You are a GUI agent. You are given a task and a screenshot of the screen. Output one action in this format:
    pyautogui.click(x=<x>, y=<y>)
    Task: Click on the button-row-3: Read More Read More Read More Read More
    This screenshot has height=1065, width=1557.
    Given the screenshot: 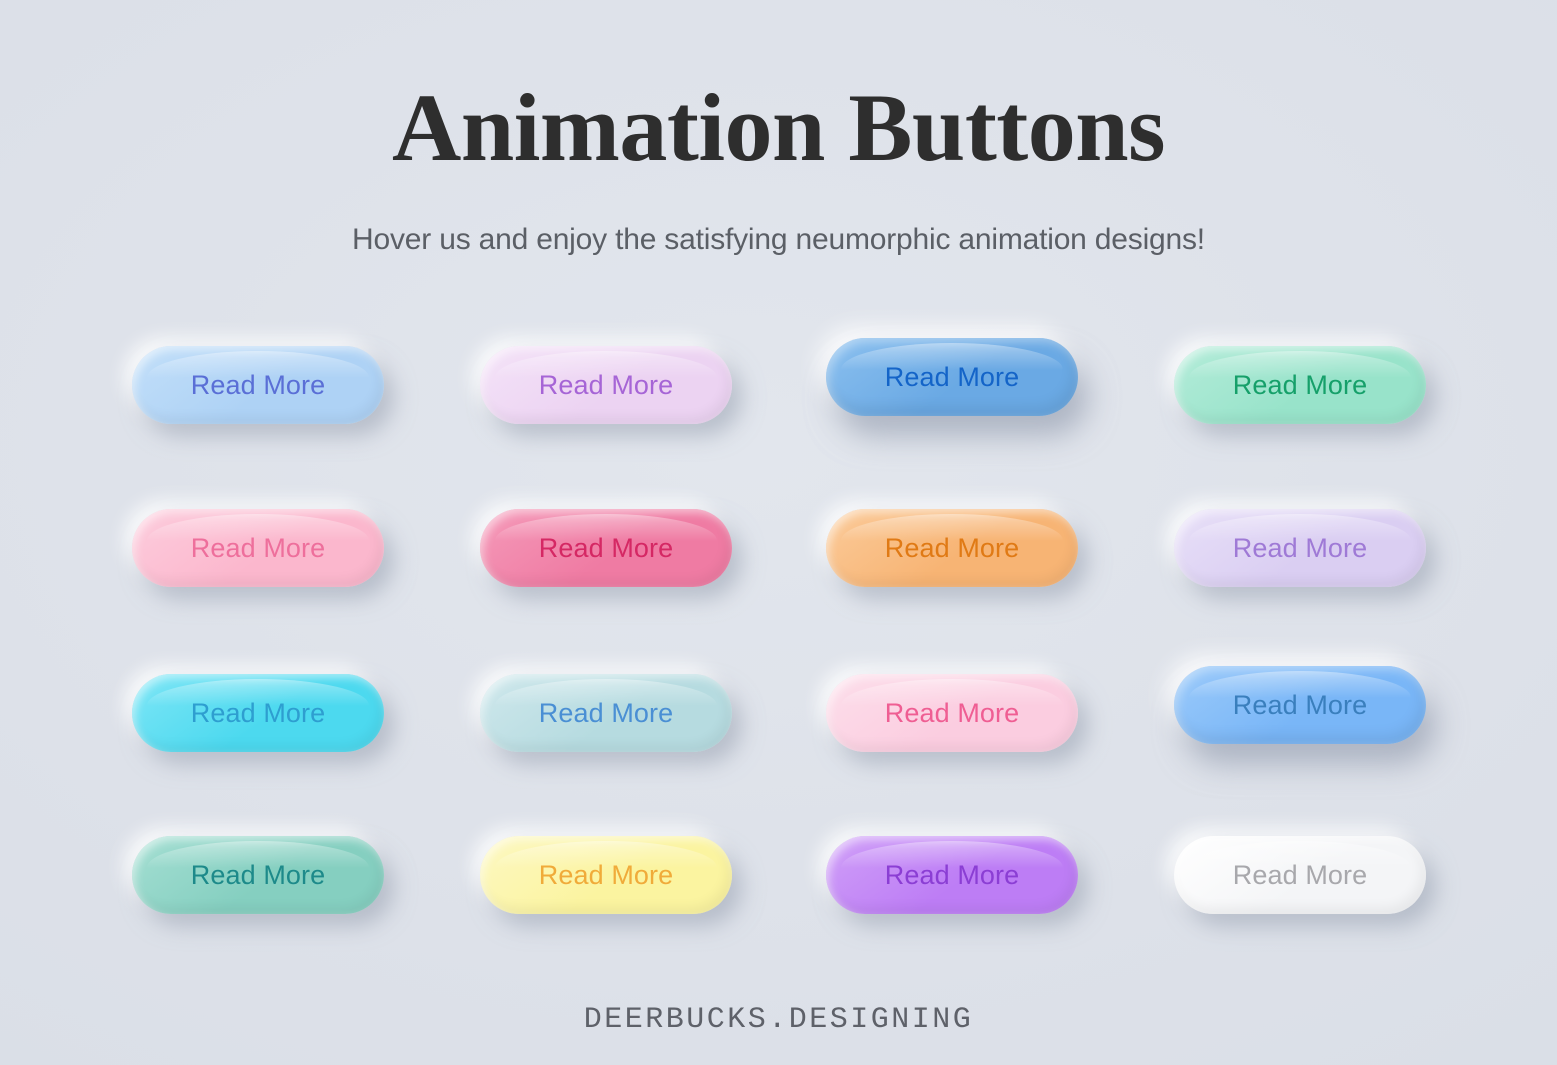 What is the action you would take?
    pyautogui.click(x=778, y=713)
    